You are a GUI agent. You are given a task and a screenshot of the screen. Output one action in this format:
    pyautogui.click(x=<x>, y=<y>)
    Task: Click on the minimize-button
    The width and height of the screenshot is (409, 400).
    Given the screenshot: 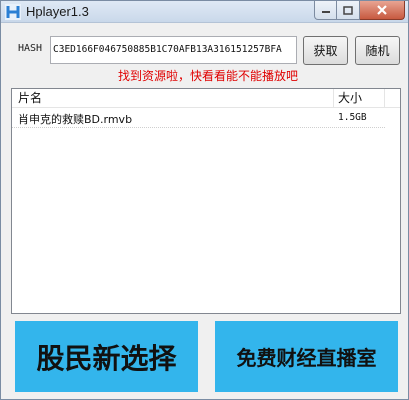 What is the action you would take?
    pyautogui.click(x=325, y=10)
    